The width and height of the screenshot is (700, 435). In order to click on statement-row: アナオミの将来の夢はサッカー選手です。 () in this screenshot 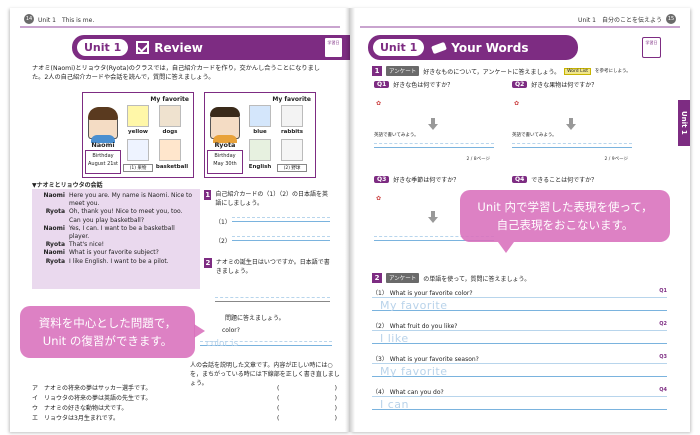, I will do `click(184, 388)`.